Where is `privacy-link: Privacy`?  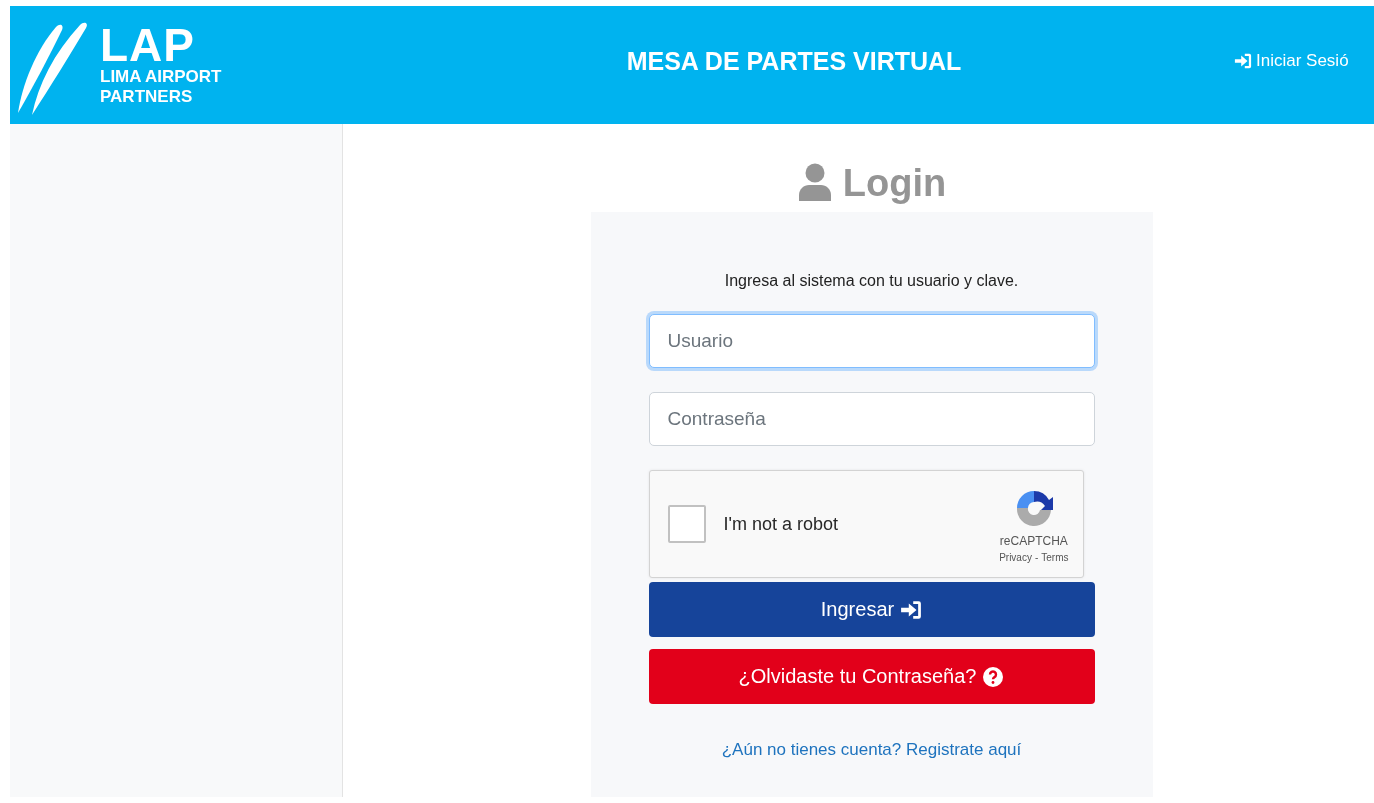
privacy-link: Privacy is located at coordinates (1015, 557).